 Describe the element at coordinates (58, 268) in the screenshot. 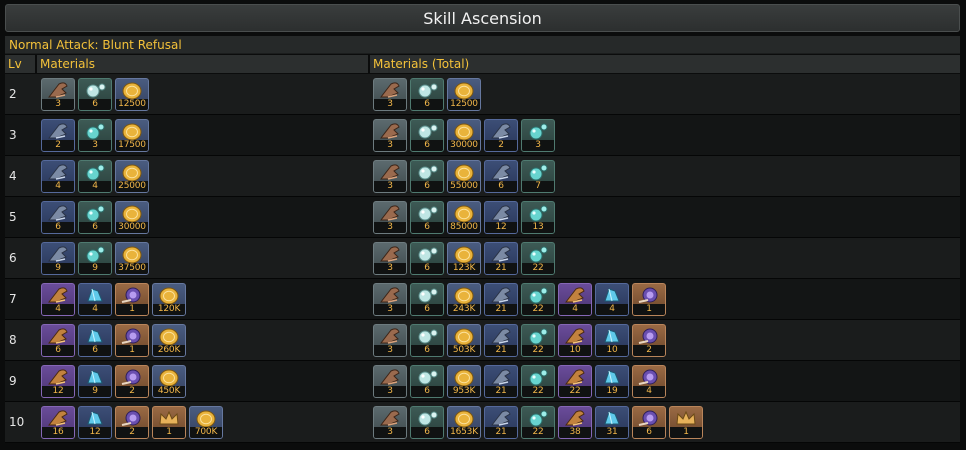

I see `material-count: 9` at that location.